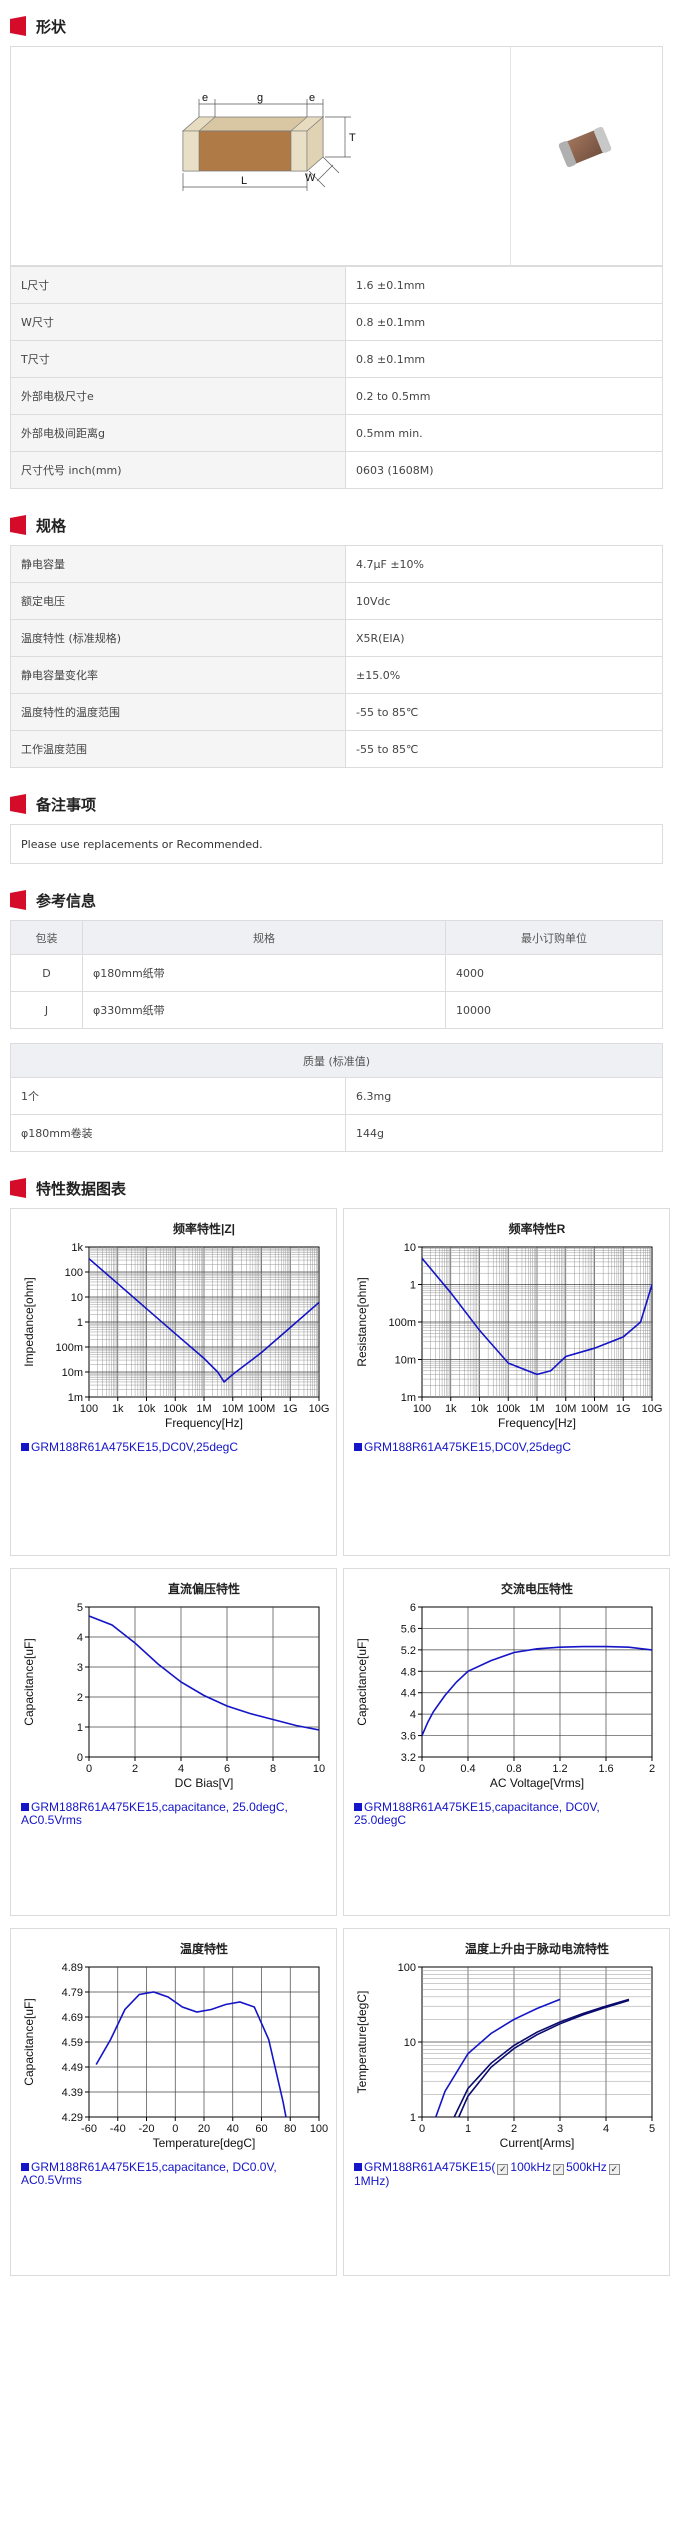 The image size is (673, 2532). I want to click on y-tick-label: 1, so click(80, 1323).